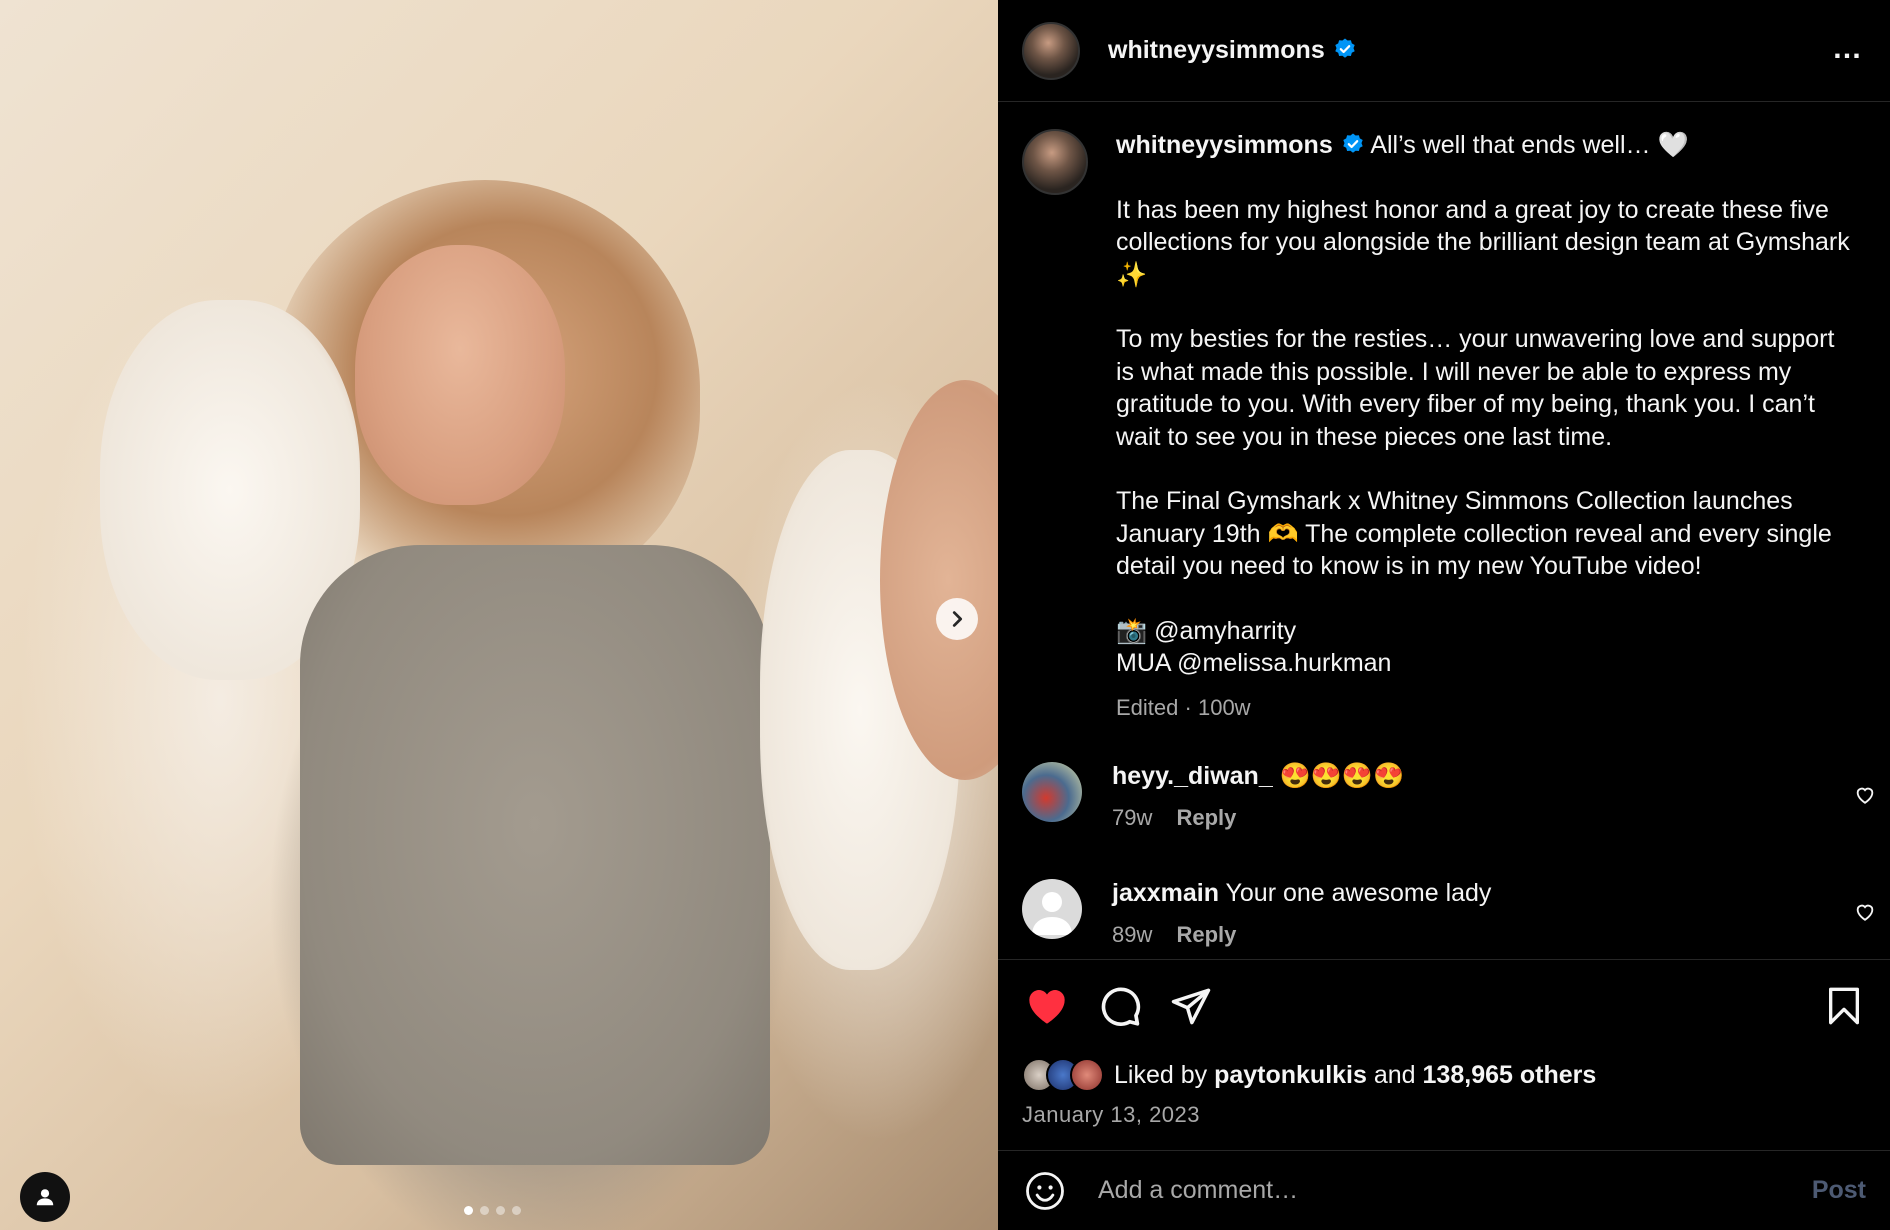 This screenshot has width=1890, height=1230. What do you see at coordinates (1301, 935) in the screenshot?
I see `comment-meta: 89w Reply` at bounding box center [1301, 935].